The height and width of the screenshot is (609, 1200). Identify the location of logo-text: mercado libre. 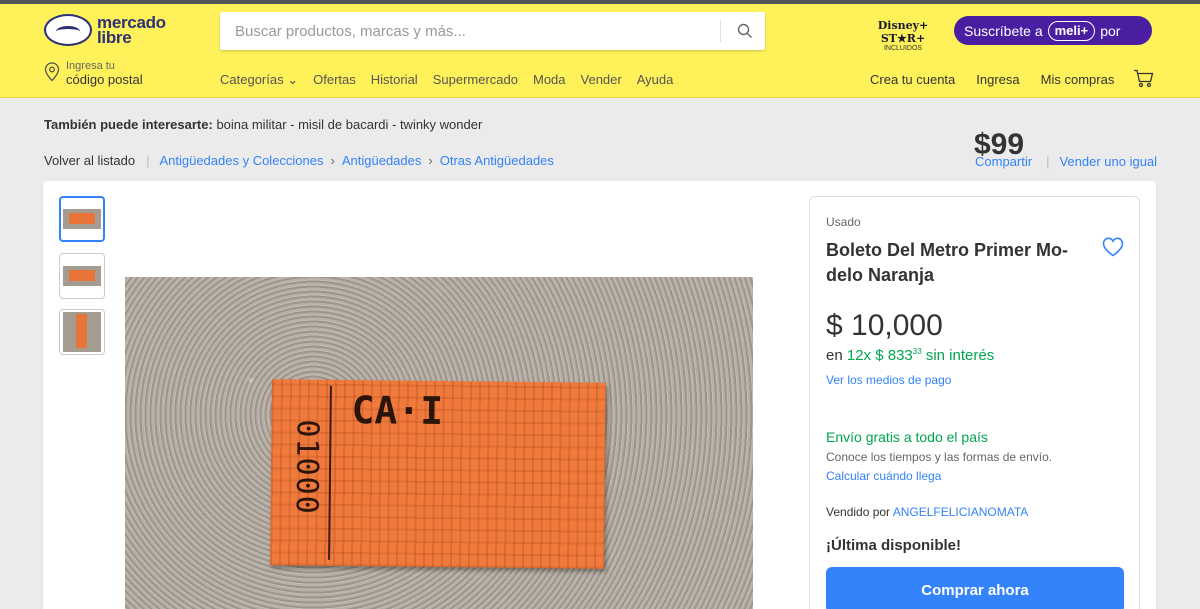
(131, 30).